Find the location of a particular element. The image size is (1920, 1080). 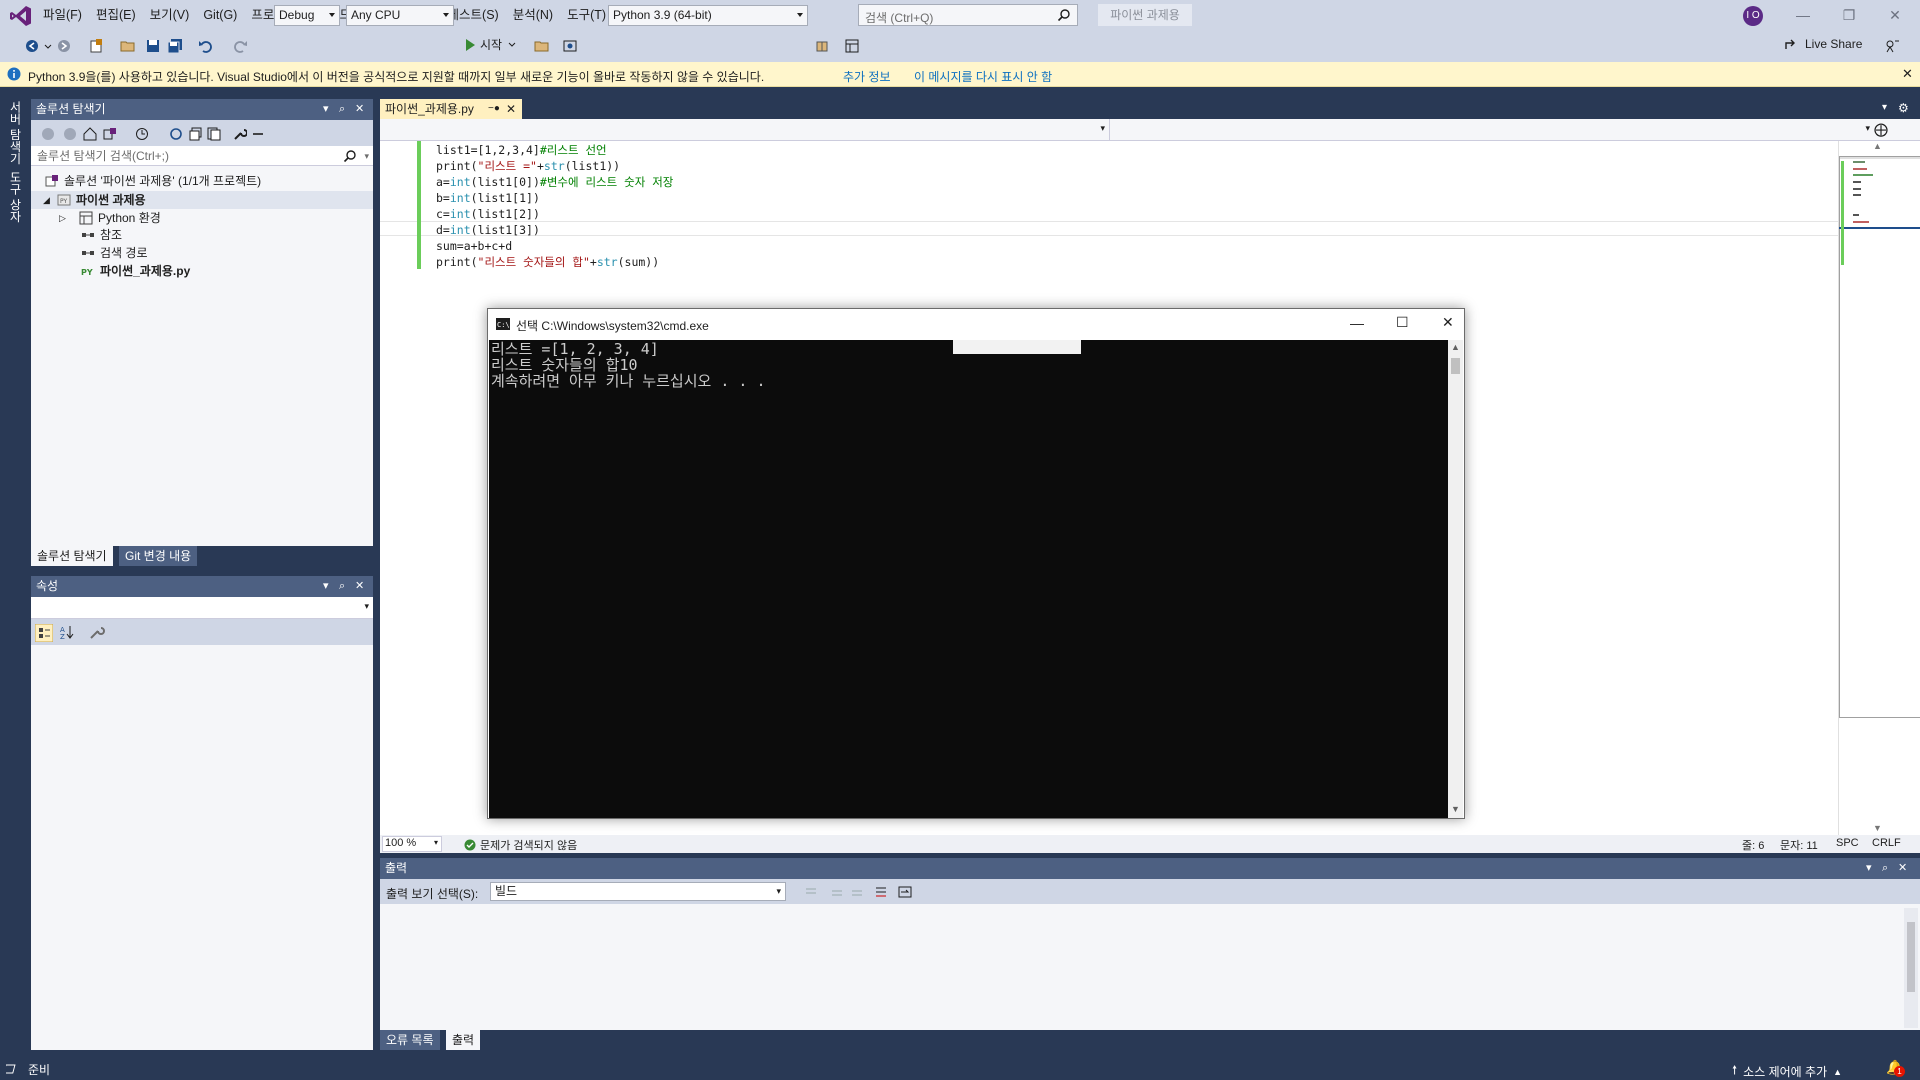

output-vertical-scrollbar is located at coordinates (1911, 968).